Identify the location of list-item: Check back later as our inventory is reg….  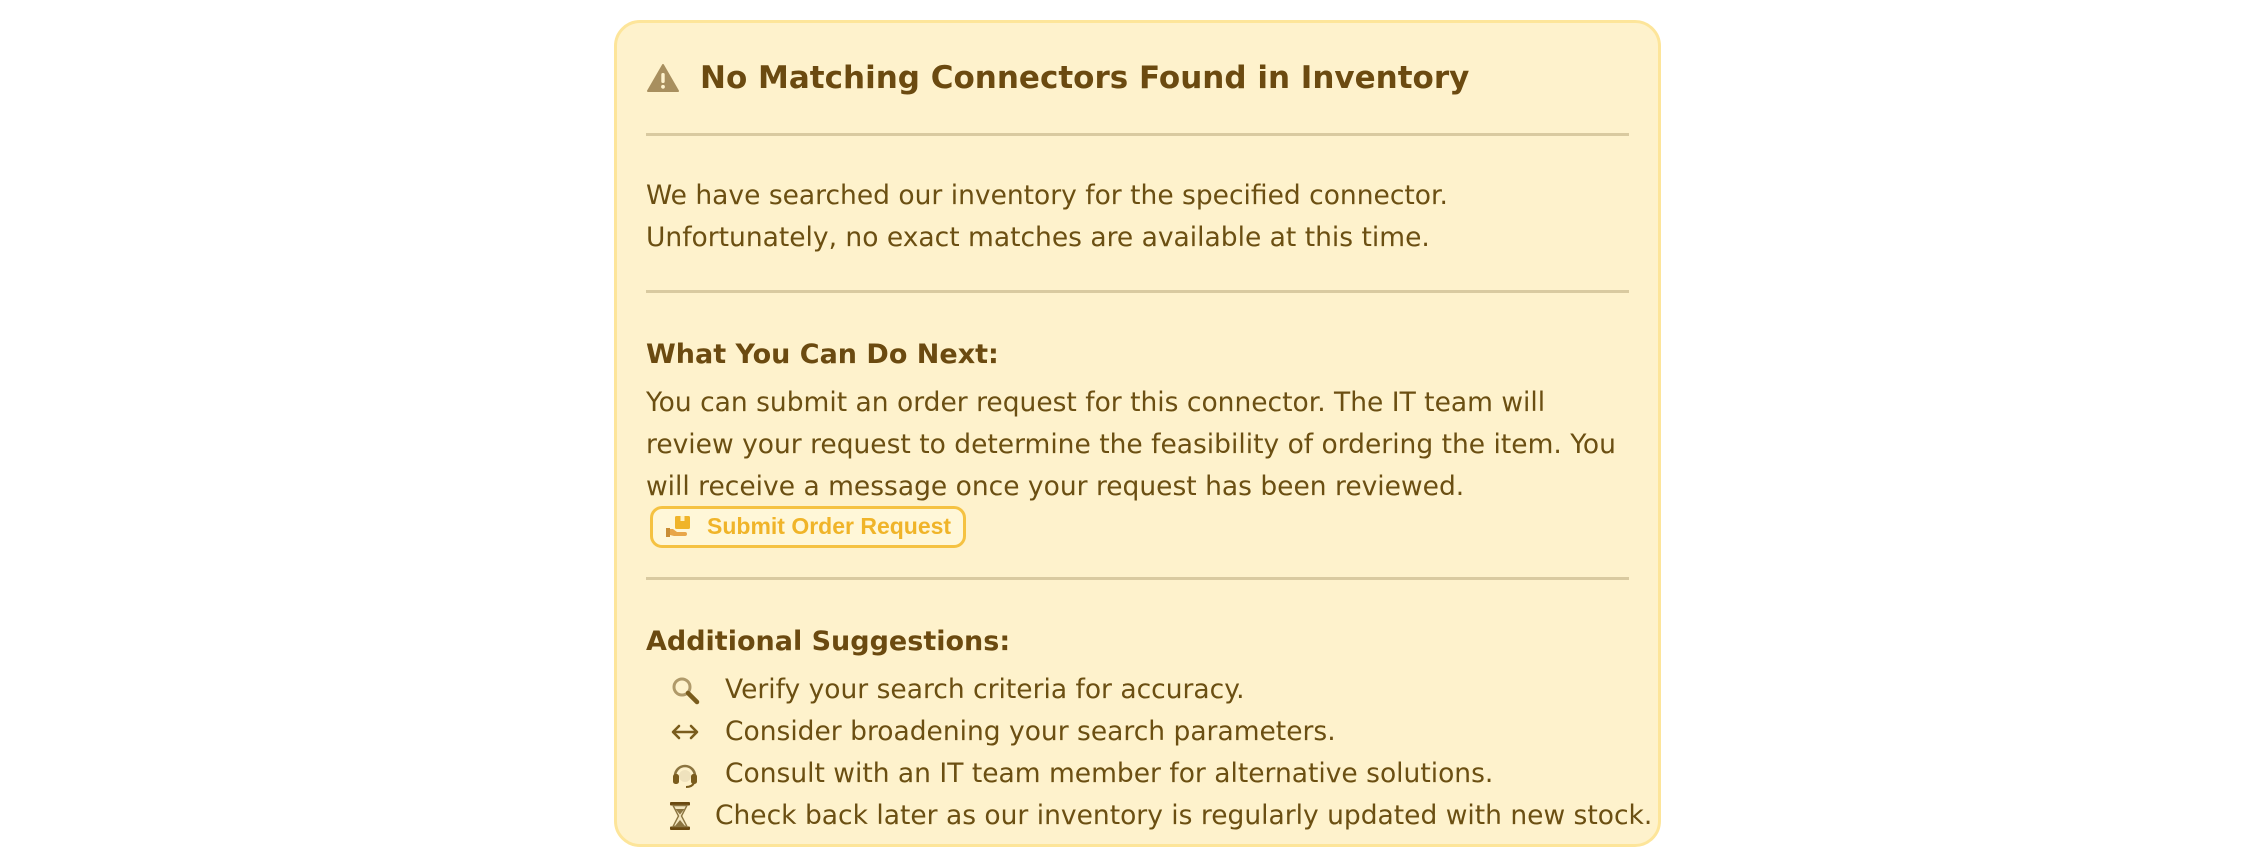
(1149, 816).